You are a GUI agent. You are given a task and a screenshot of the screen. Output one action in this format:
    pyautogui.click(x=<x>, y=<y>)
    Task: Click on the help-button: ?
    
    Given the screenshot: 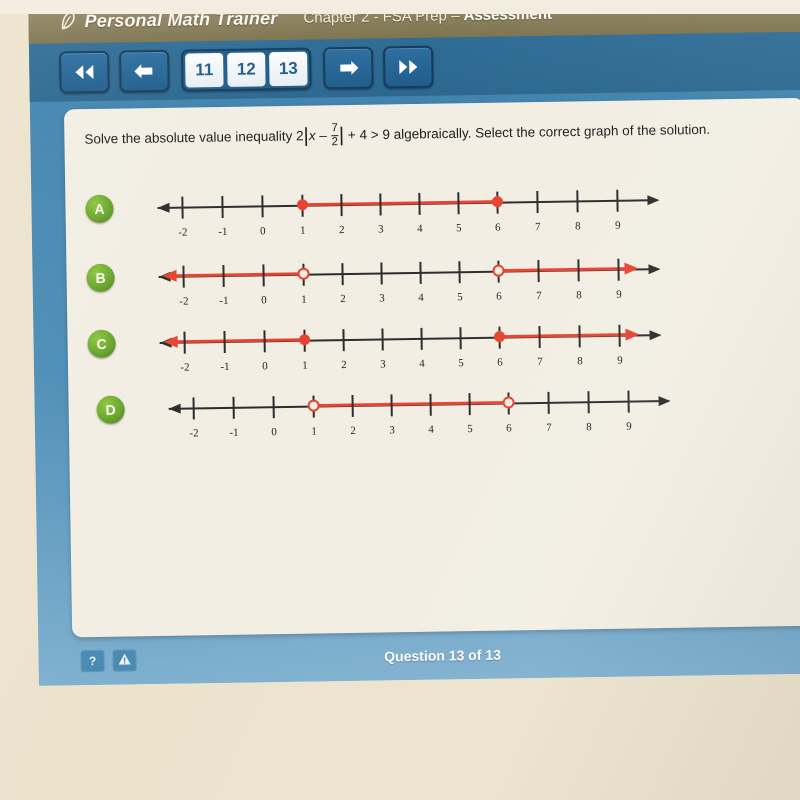 What is the action you would take?
    pyautogui.click(x=92, y=661)
    